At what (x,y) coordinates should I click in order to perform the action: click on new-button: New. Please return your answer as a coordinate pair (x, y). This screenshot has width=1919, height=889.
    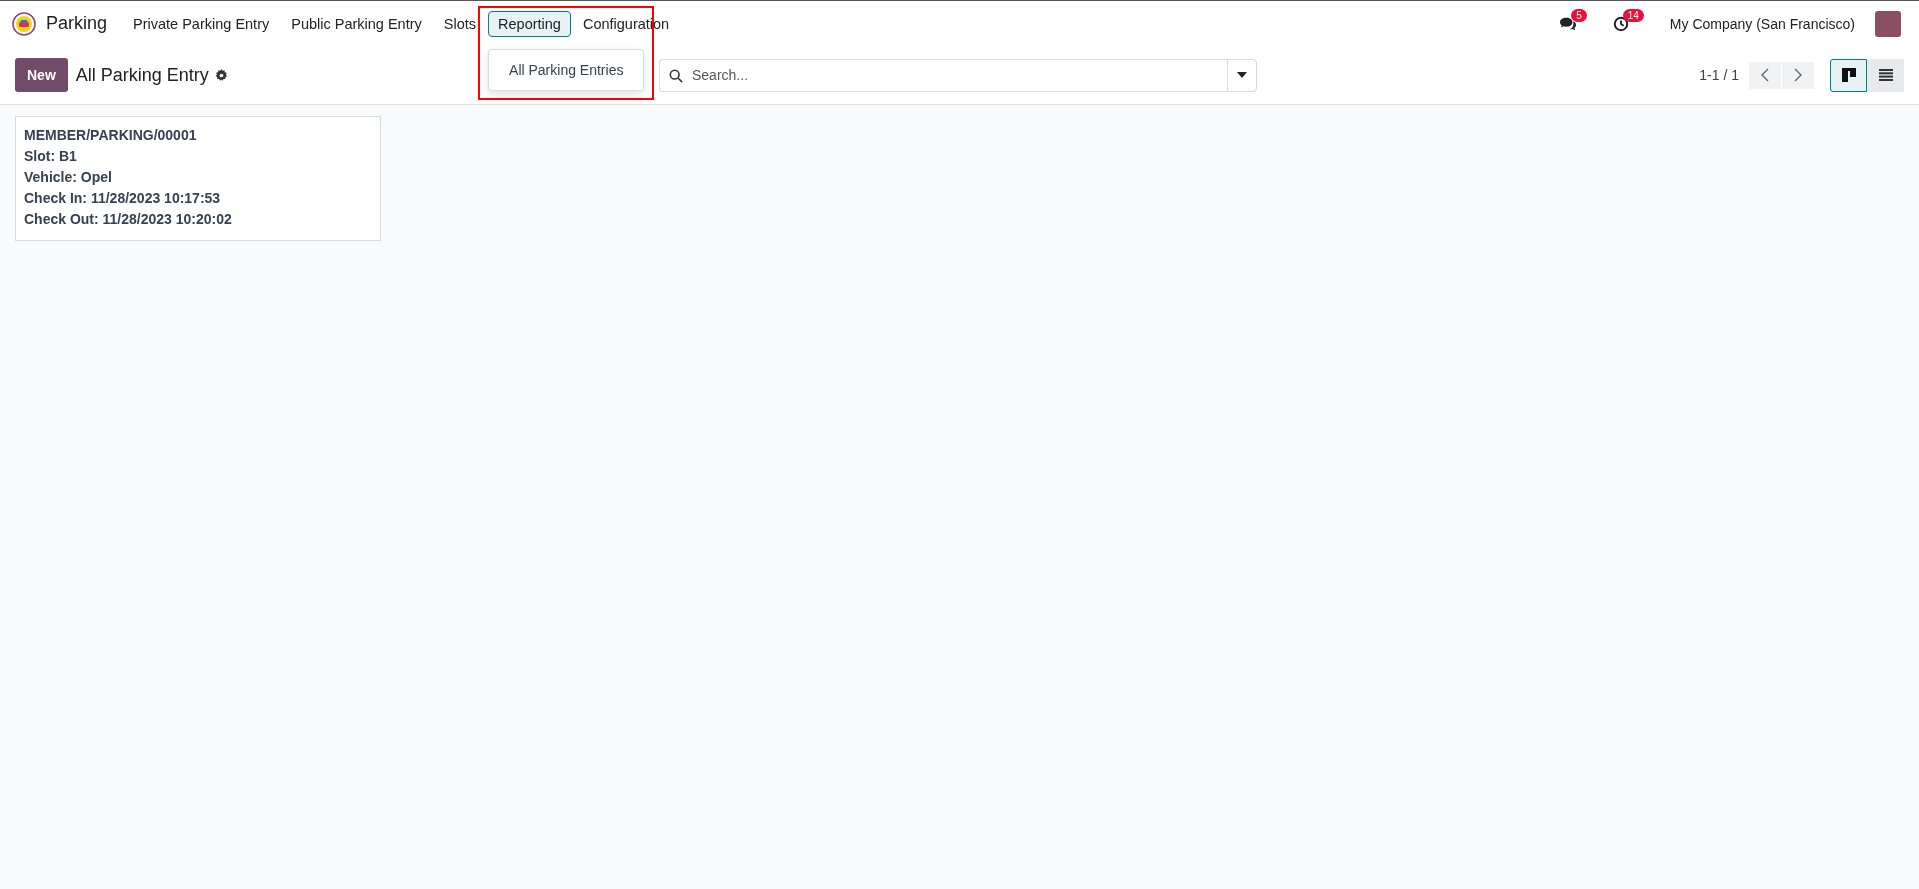
    Looking at the image, I should click on (41, 75).